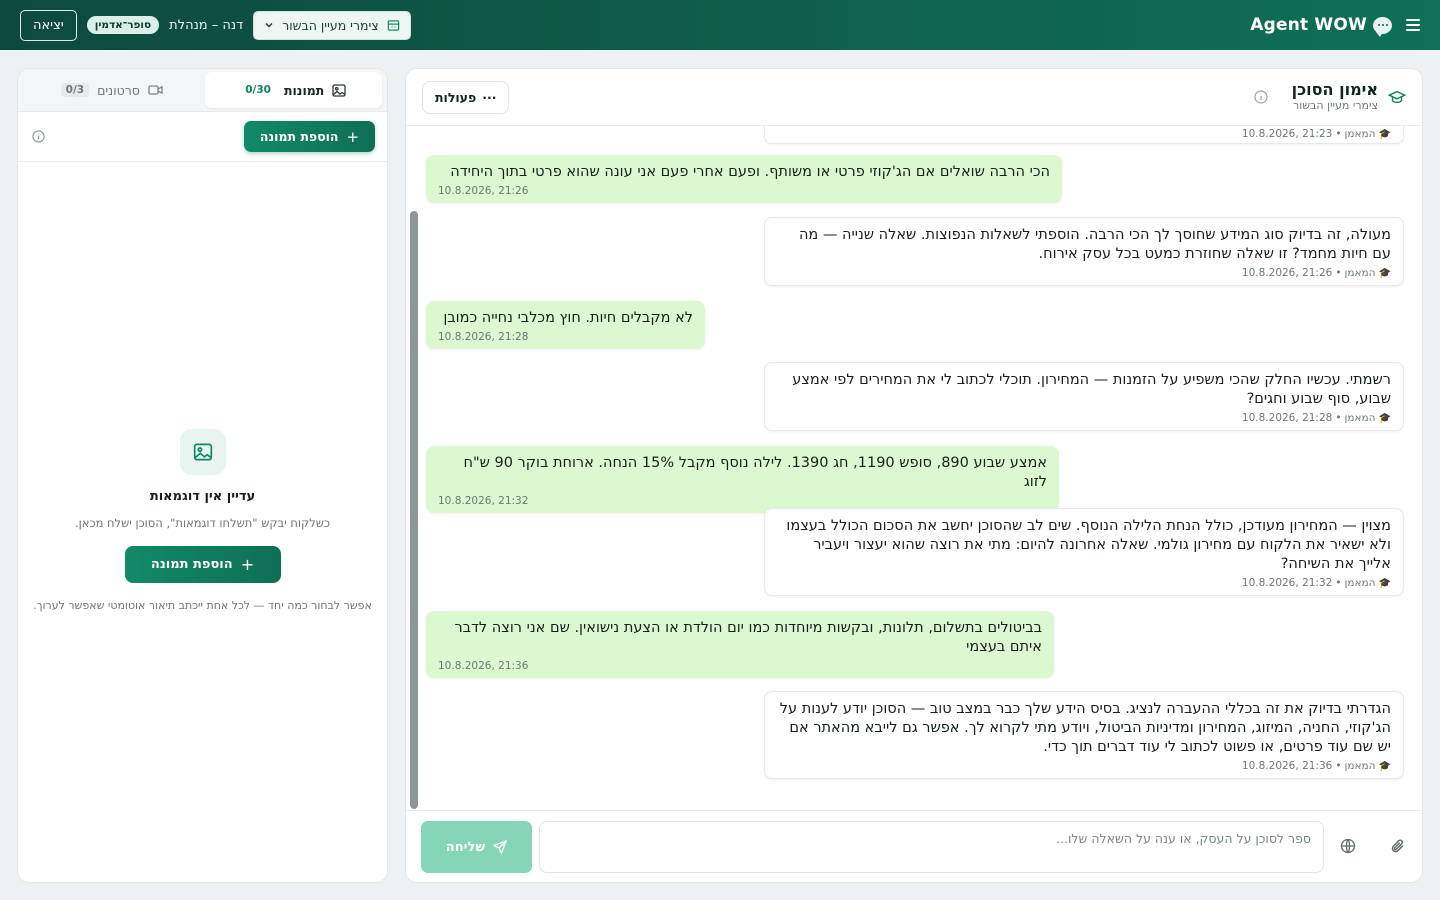  Describe the element at coordinates (1335, 105) in the screenshot. I see `chat-subtitle: צימרי מעיין הבשור` at that location.